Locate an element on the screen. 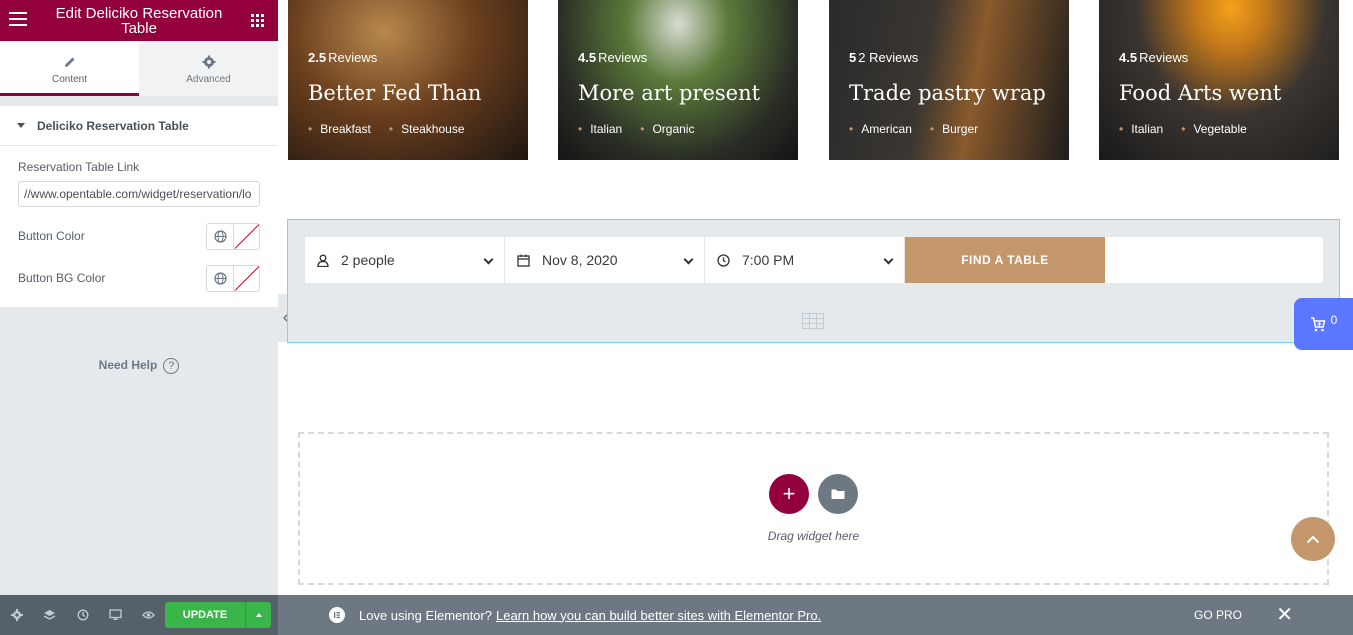 This screenshot has height=635, width=1353. caret-up-icon is located at coordinates (258, 615).